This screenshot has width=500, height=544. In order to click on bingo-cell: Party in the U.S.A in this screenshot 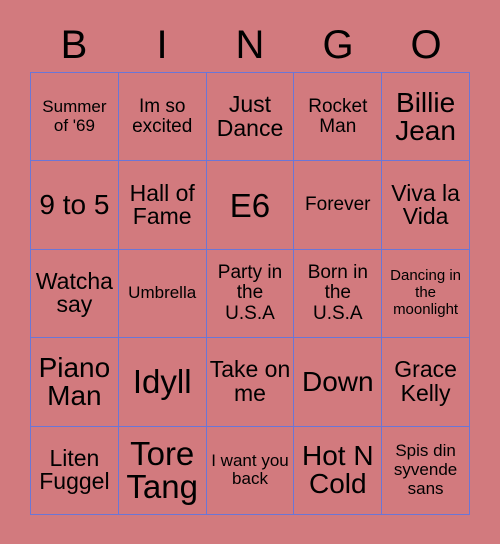, I will do `click(250, 294)`.